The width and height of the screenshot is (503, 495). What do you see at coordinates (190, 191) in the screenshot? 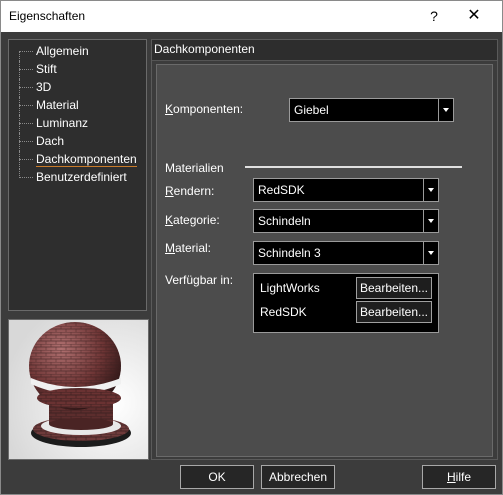
I see `rendern-label: Rendern:` at bounding box center [190, 191].